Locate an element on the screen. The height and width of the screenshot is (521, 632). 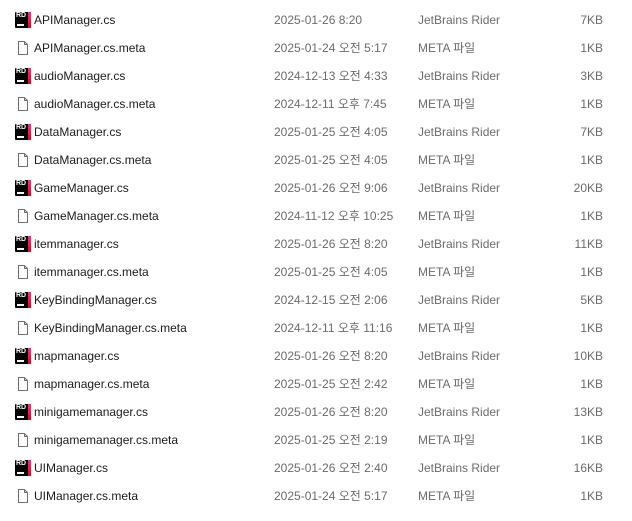
file-size: 13KB is located at coordinates (588, 412).